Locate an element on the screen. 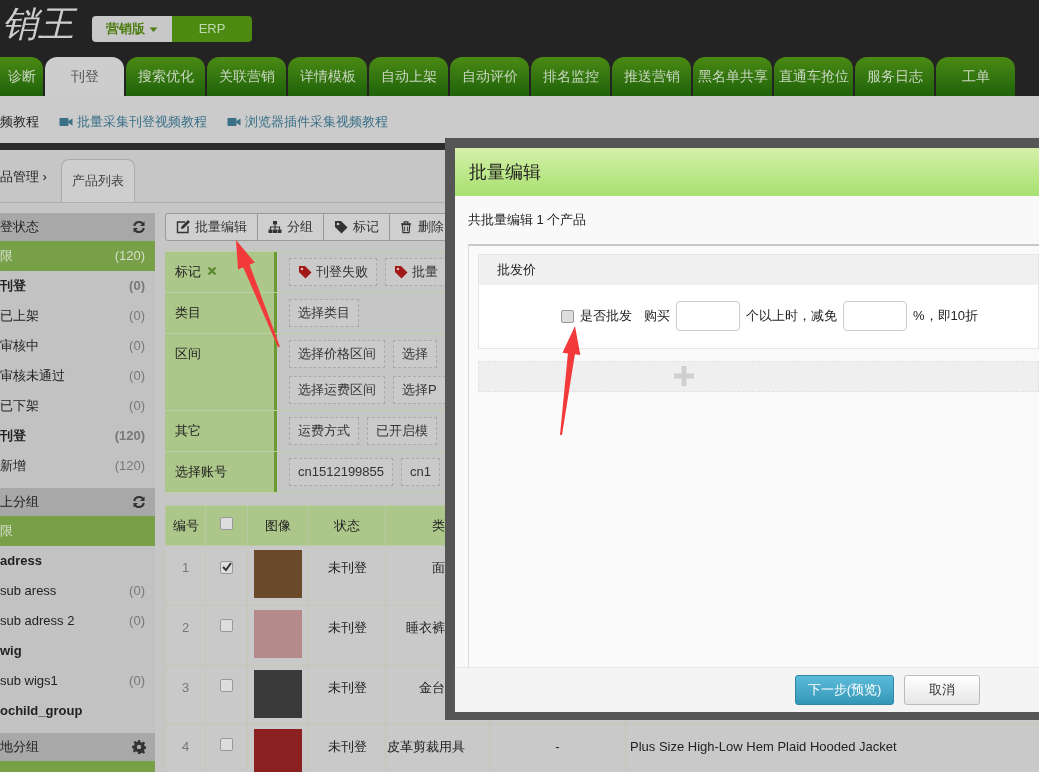 This screenshot has width=1039, height=772. select-all-checkbox is located at coordinates (226, 523).